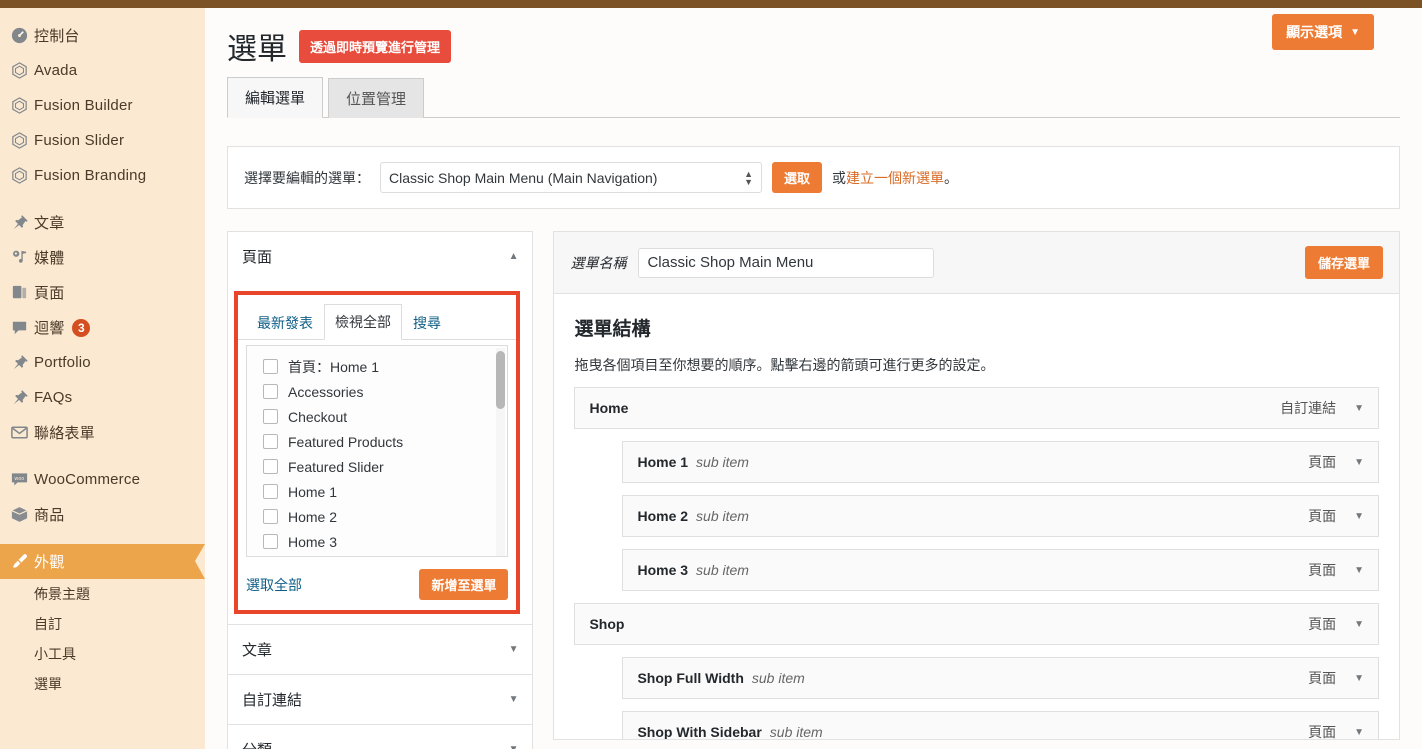 This screenshot has height=749, width=1422. Describe the element at coordinates (380, 699) in the screenshot. I see `custom-links-panel-header: 自訂連結 ▼` at that location.